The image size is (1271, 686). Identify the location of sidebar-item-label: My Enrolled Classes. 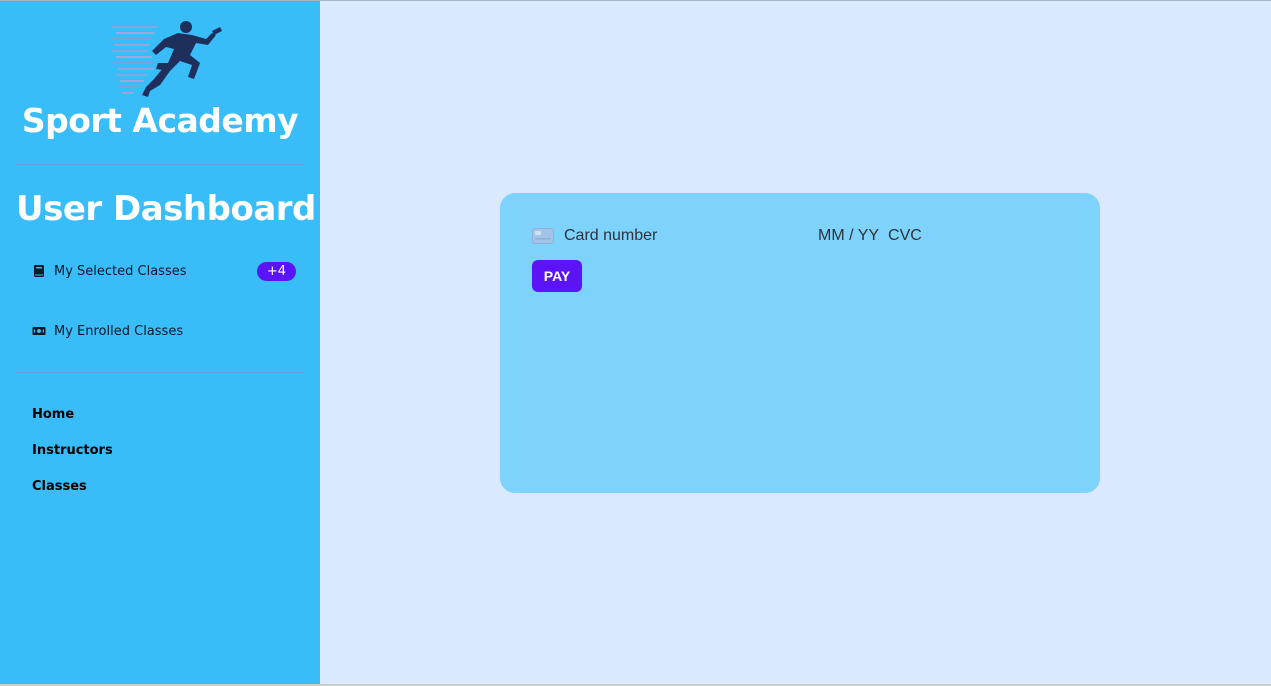
(119, 331).